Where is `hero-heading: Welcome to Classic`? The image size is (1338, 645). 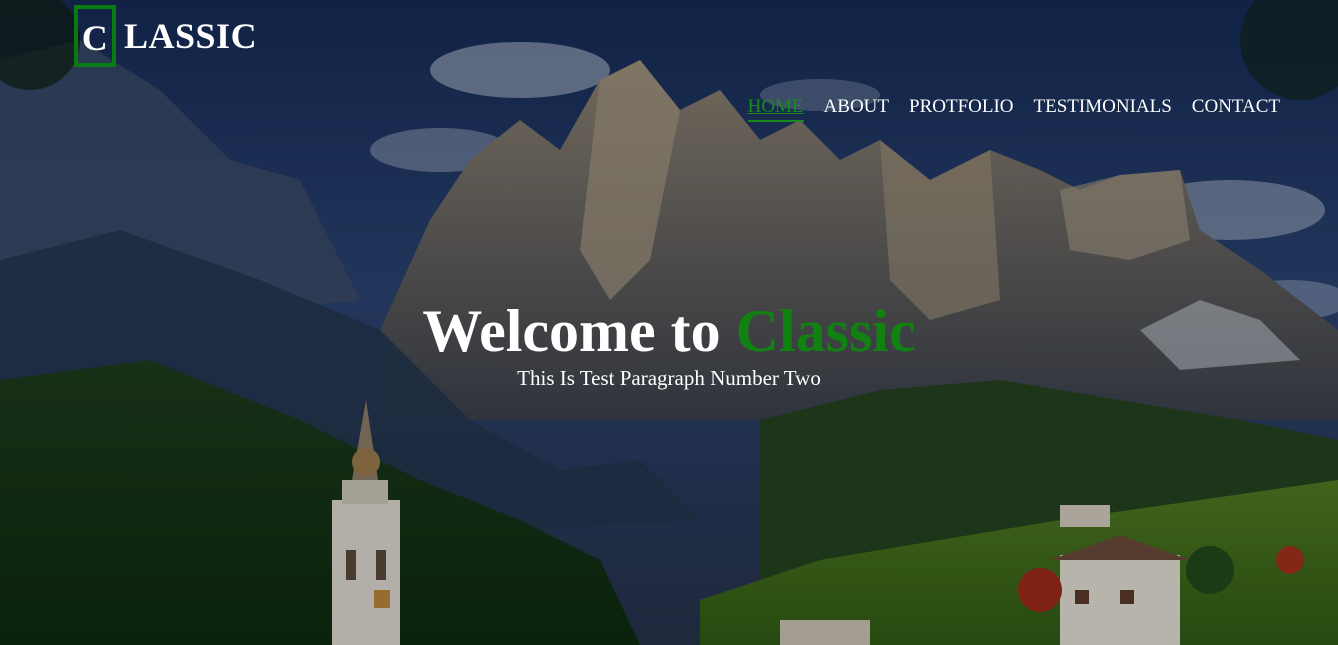
hero-heading: Welcome to Classic is located at coordinates (669, 331).